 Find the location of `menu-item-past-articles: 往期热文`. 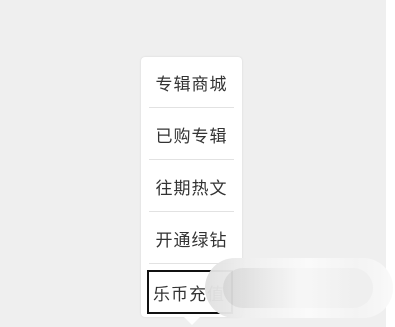

menu-item-past-articles: 往期热文 is located at coordinates (191, 186).